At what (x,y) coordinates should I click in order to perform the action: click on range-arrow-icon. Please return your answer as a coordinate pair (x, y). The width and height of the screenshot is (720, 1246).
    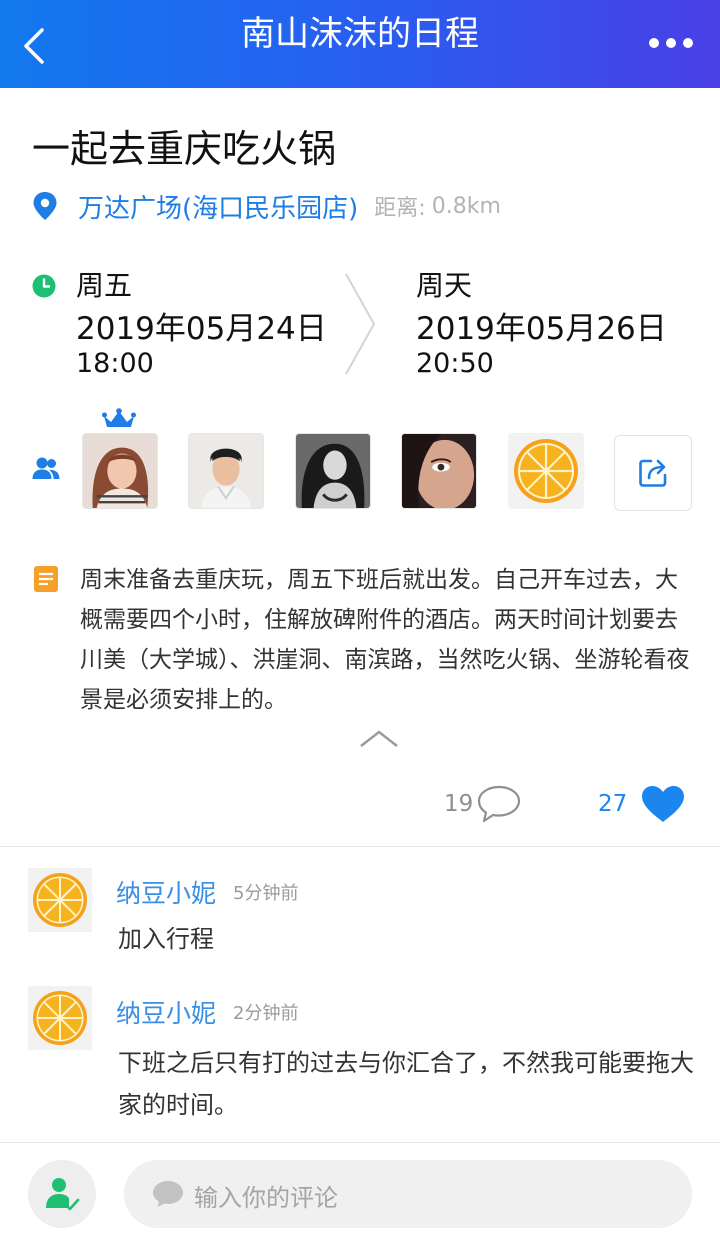
    Looking at the image, I should click on (360, 324).